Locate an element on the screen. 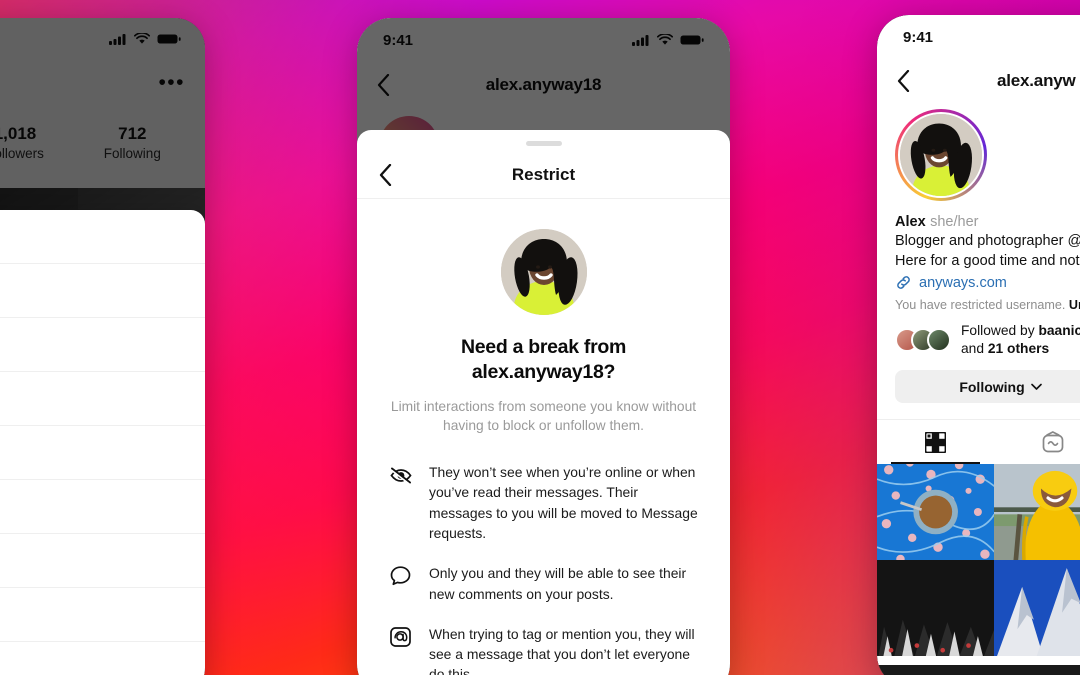  right-profile-top: 574 Posts is located at coordinates (978, 152).